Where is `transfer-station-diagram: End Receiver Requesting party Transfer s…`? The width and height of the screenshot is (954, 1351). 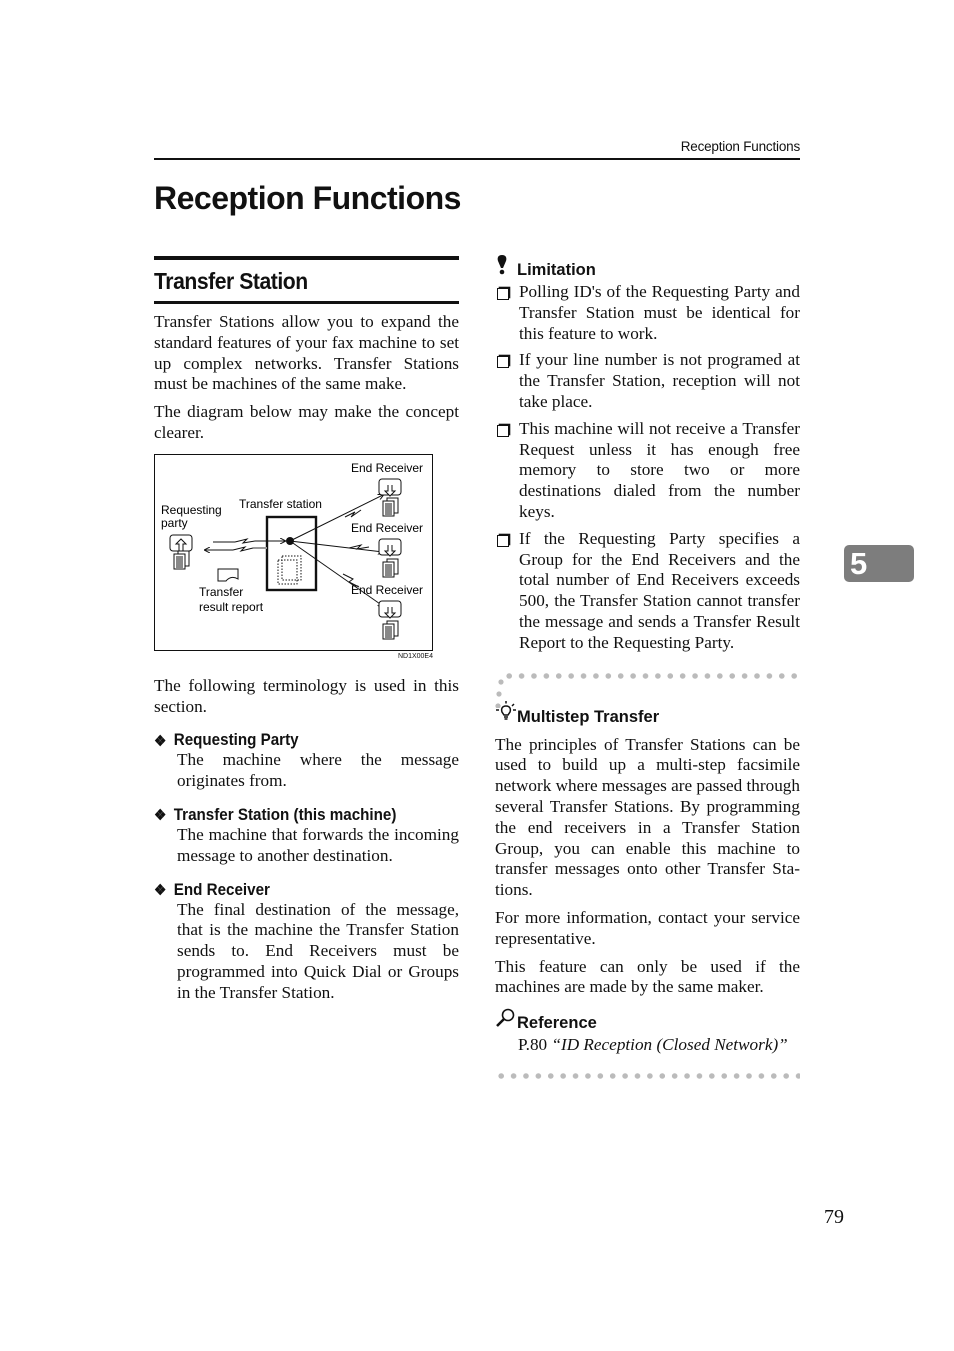 transfer-station-diagram: End Receiver Requesting party Transfer s… is located at coordinates (293, 552).